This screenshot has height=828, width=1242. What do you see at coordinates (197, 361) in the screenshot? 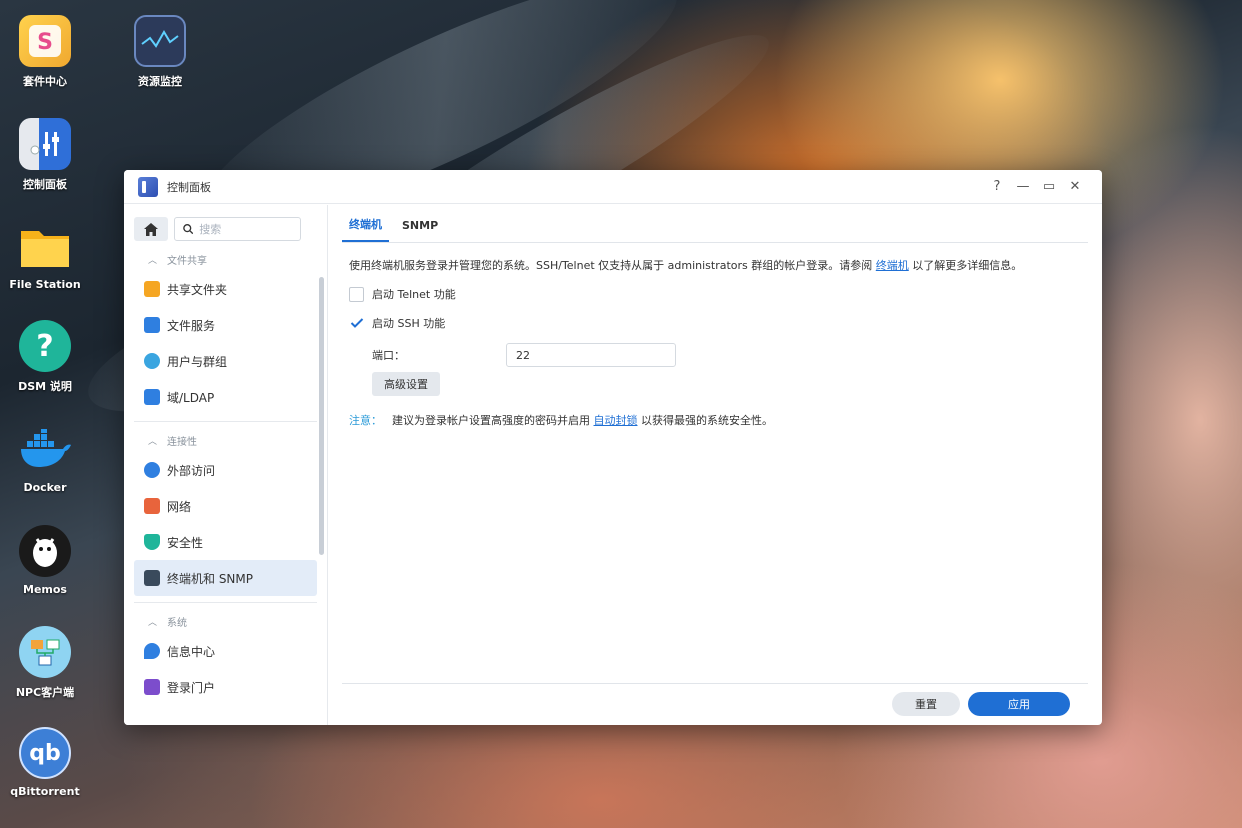
I see `sidebar-item-label: 用户与群组` at bounding box center [197, 361].